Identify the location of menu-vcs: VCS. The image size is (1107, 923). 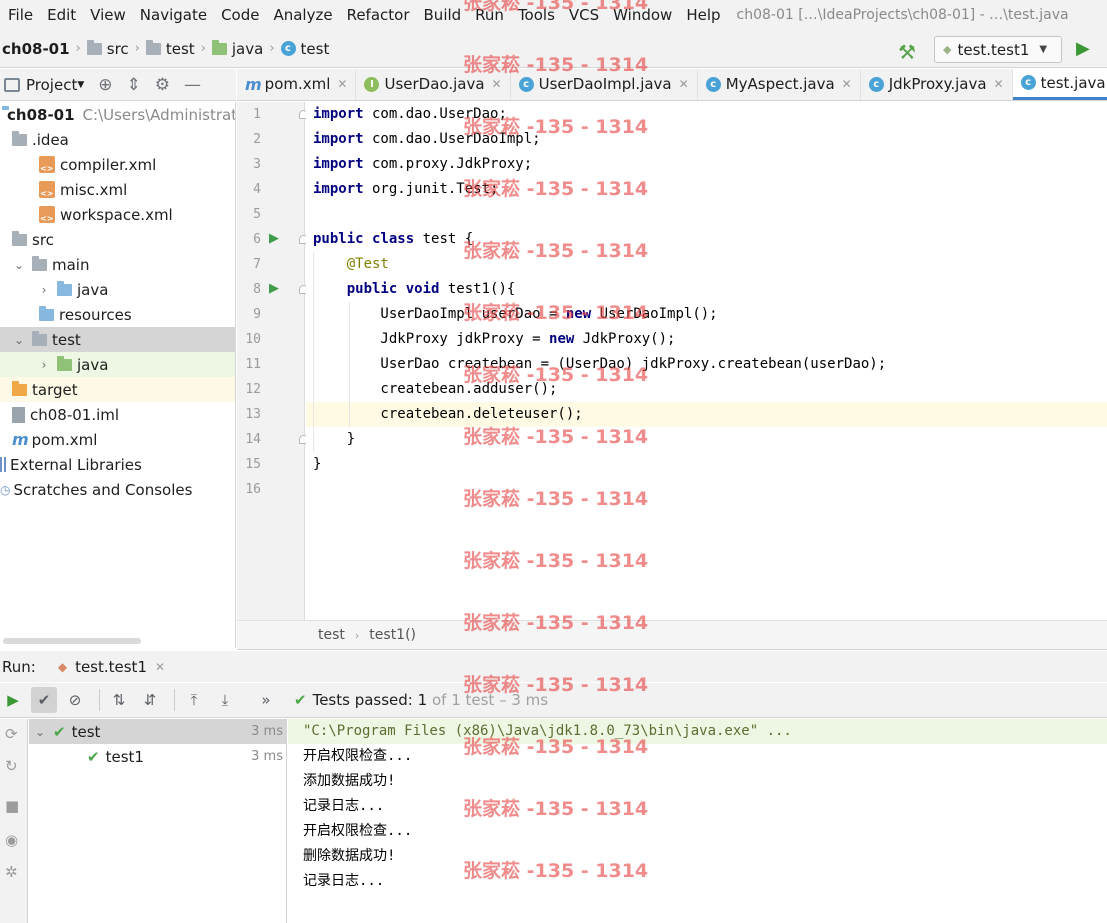
(583, 15).